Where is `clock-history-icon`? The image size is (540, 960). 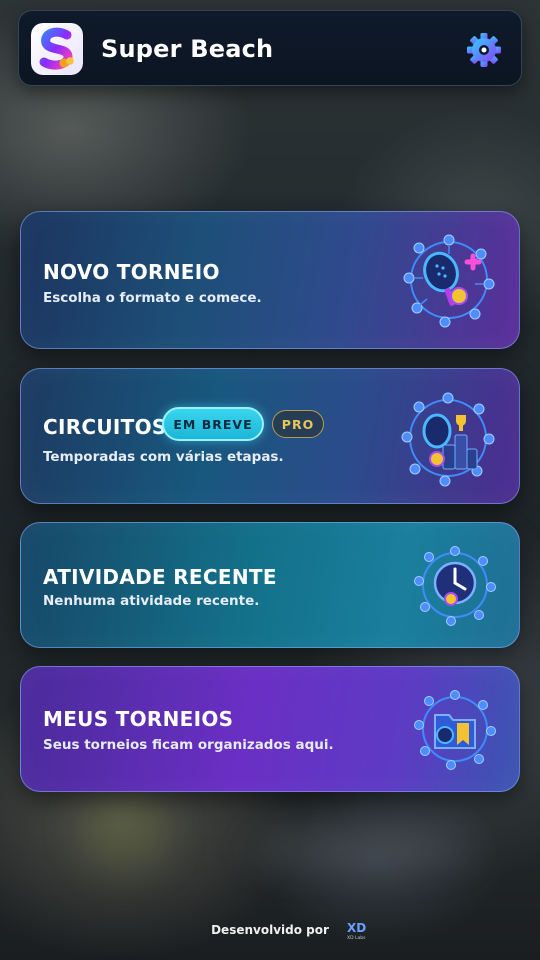
clock-history-icon is located at coordinates (455, 586).